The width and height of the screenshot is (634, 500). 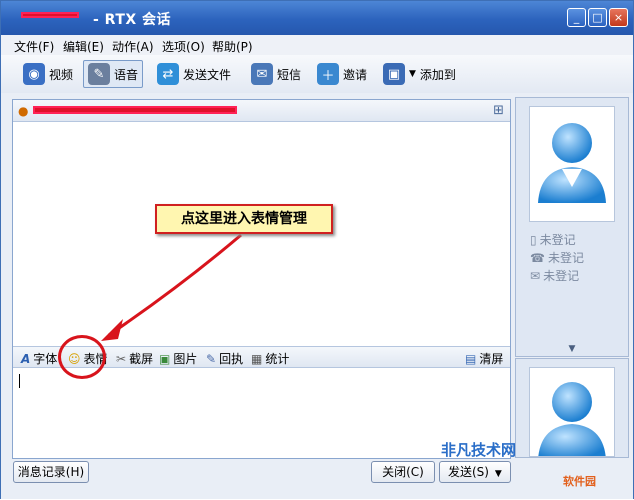 What do you see at coordinates (82, 357) in the screenshot?
I see `annotation-ring` at bounding box center [82, 357].